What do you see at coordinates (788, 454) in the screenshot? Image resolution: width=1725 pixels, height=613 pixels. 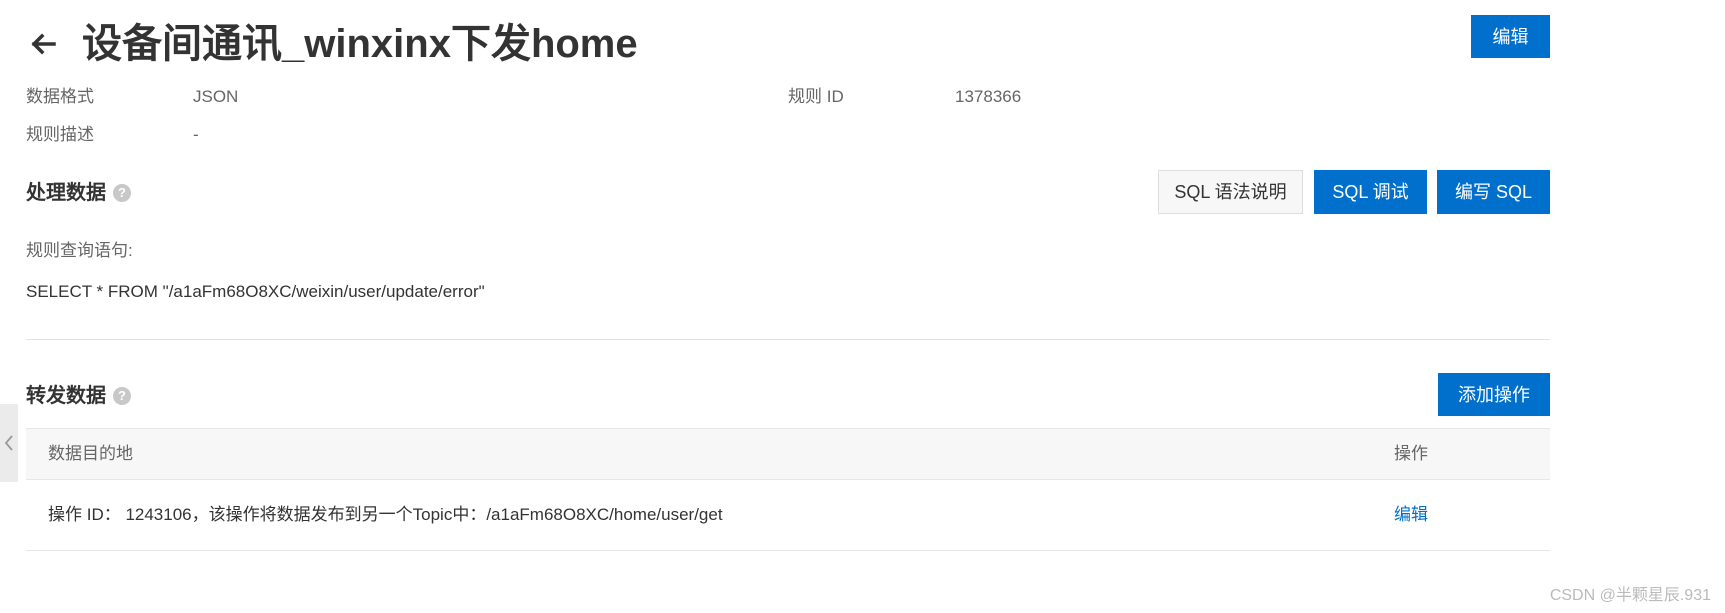 I see `table-header: 数据目的地 操作` at bounding box center [788, 454].